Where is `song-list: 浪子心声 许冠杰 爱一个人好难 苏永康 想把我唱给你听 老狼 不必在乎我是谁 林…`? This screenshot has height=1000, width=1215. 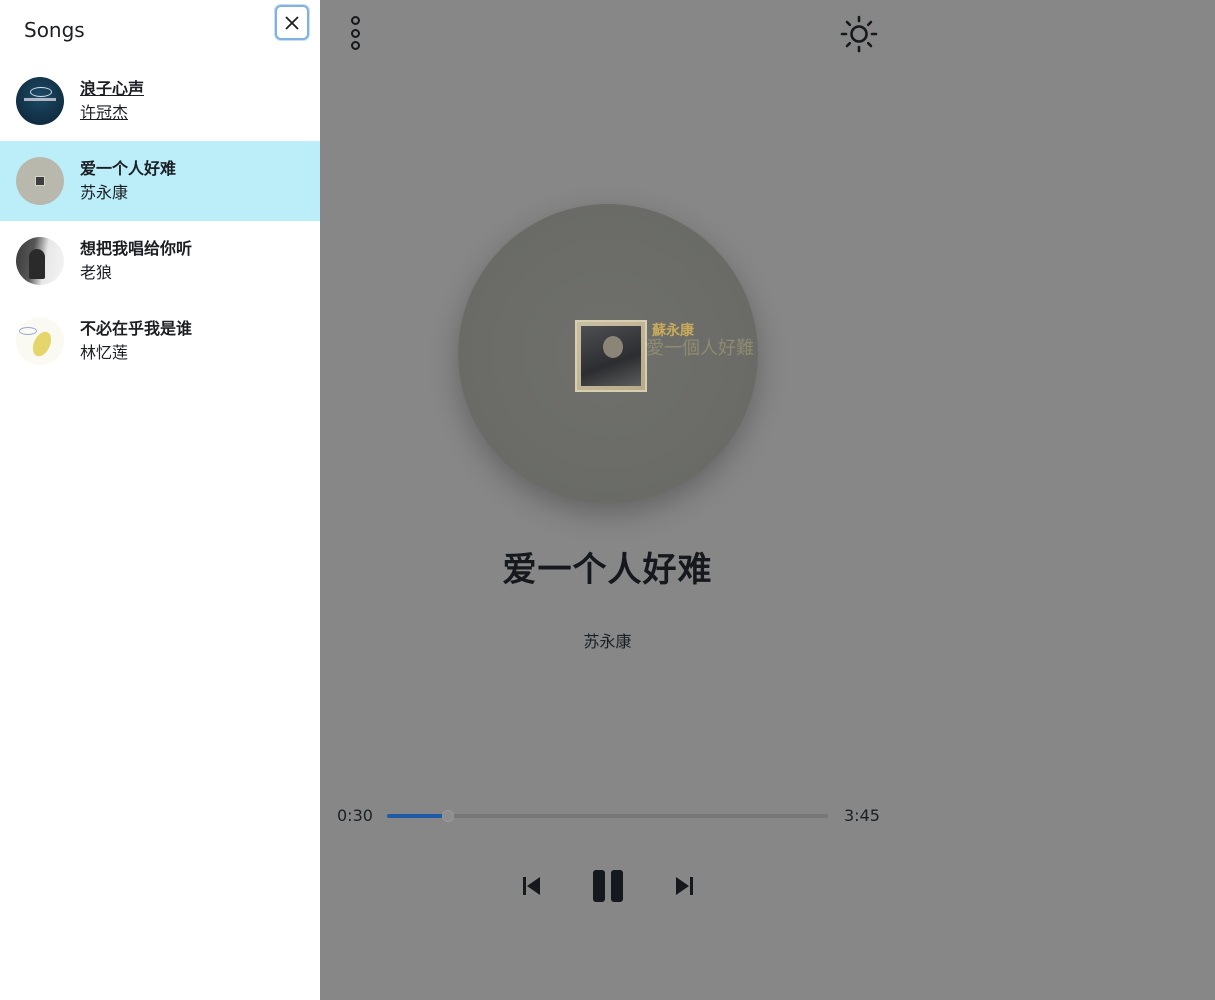
song-list: 浪子心声 许冠杰 爱一个人好难 苏永康 想把我唱给你听 老狼 不必在乎我是谁 林… is located at coordinates (160, 221).